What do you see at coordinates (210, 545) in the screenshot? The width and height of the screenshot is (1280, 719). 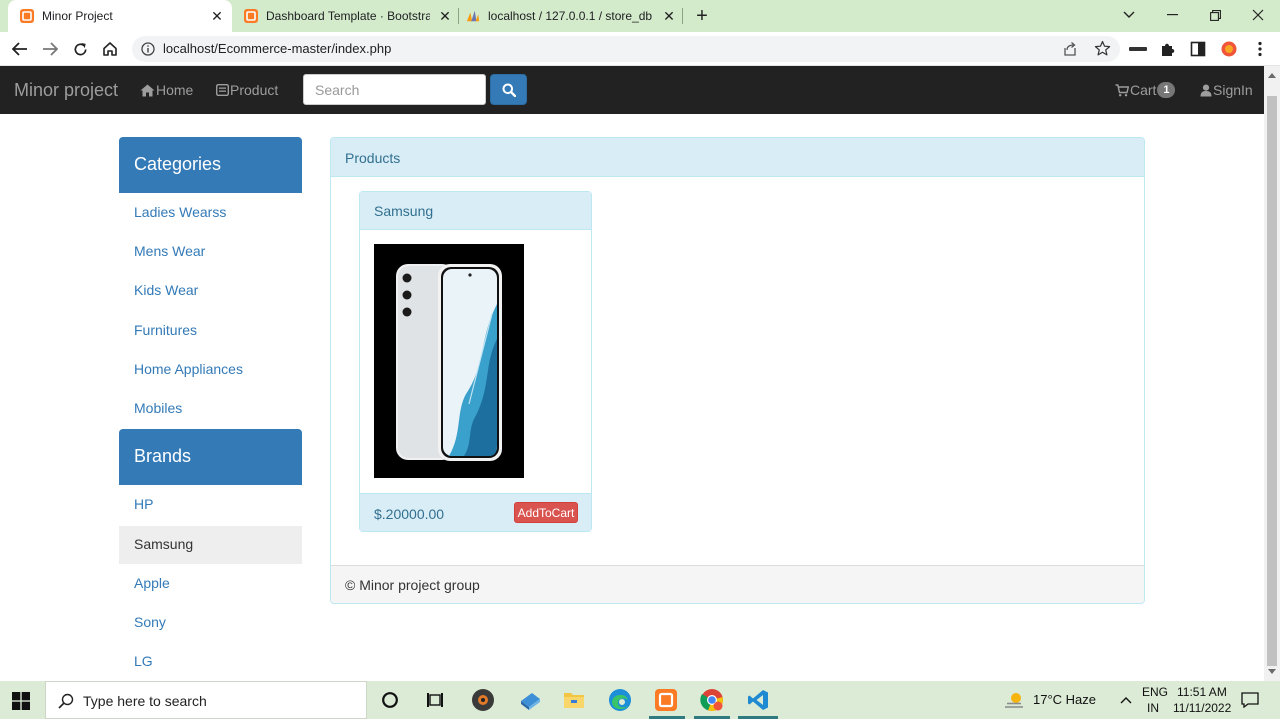 I see `brand-item-samsung: Samsung` at bounding box center [210, 545].